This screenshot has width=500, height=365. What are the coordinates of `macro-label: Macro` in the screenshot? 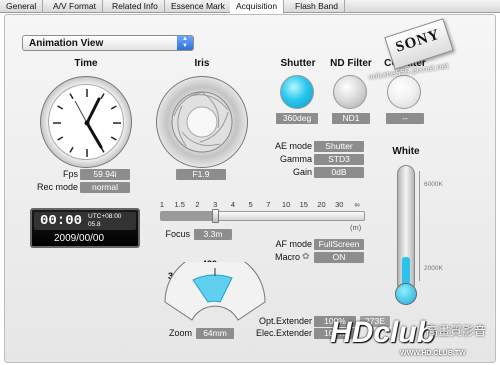 It's located at (287, 257).